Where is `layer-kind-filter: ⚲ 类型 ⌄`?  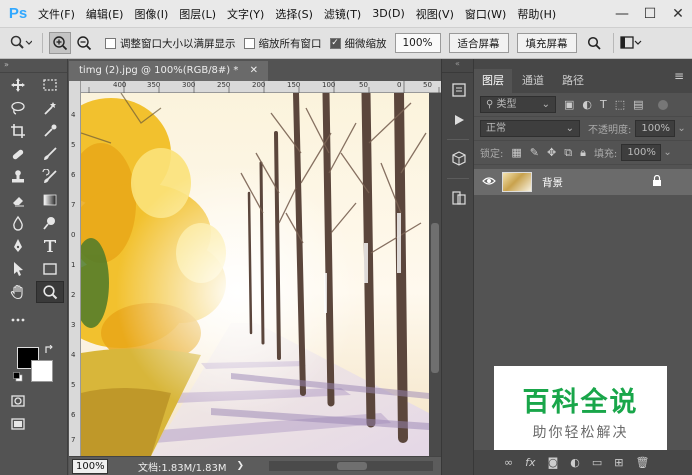 layer-kind-filter: ⚲ 类型 ⌄ is located at coordinates (518, 104).